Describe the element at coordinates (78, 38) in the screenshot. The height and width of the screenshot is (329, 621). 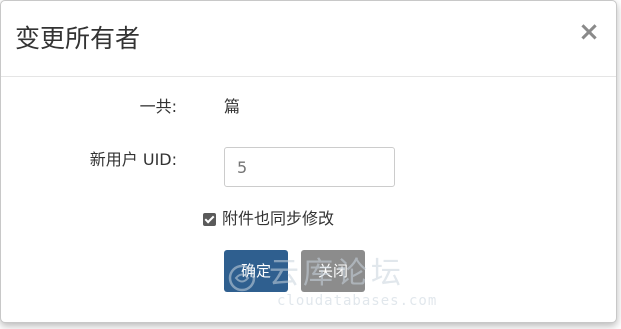
I see `dialog-title: 变更所有者` at that location.